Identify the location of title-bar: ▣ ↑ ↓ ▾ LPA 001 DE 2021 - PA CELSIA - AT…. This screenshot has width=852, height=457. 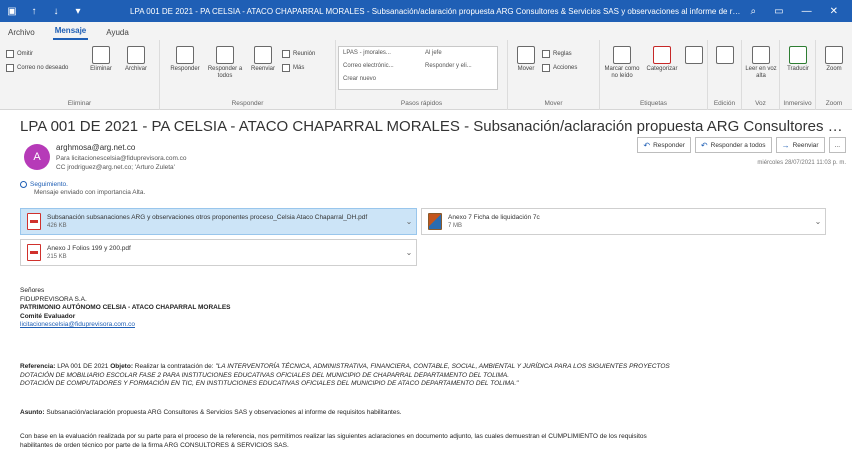
(426, 11).